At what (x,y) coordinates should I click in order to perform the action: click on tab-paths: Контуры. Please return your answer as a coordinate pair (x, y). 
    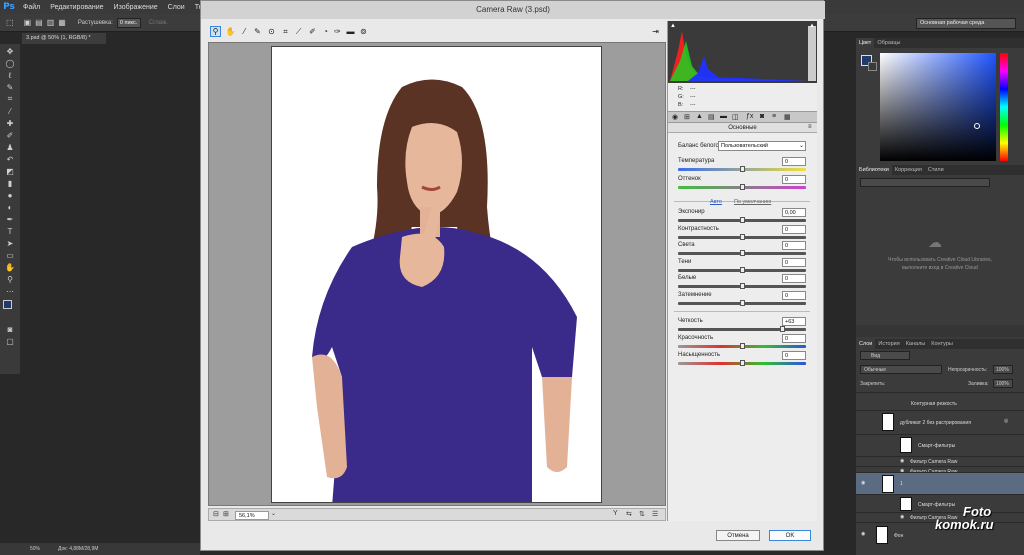
    Looking at the image, I should click on (942, 344).